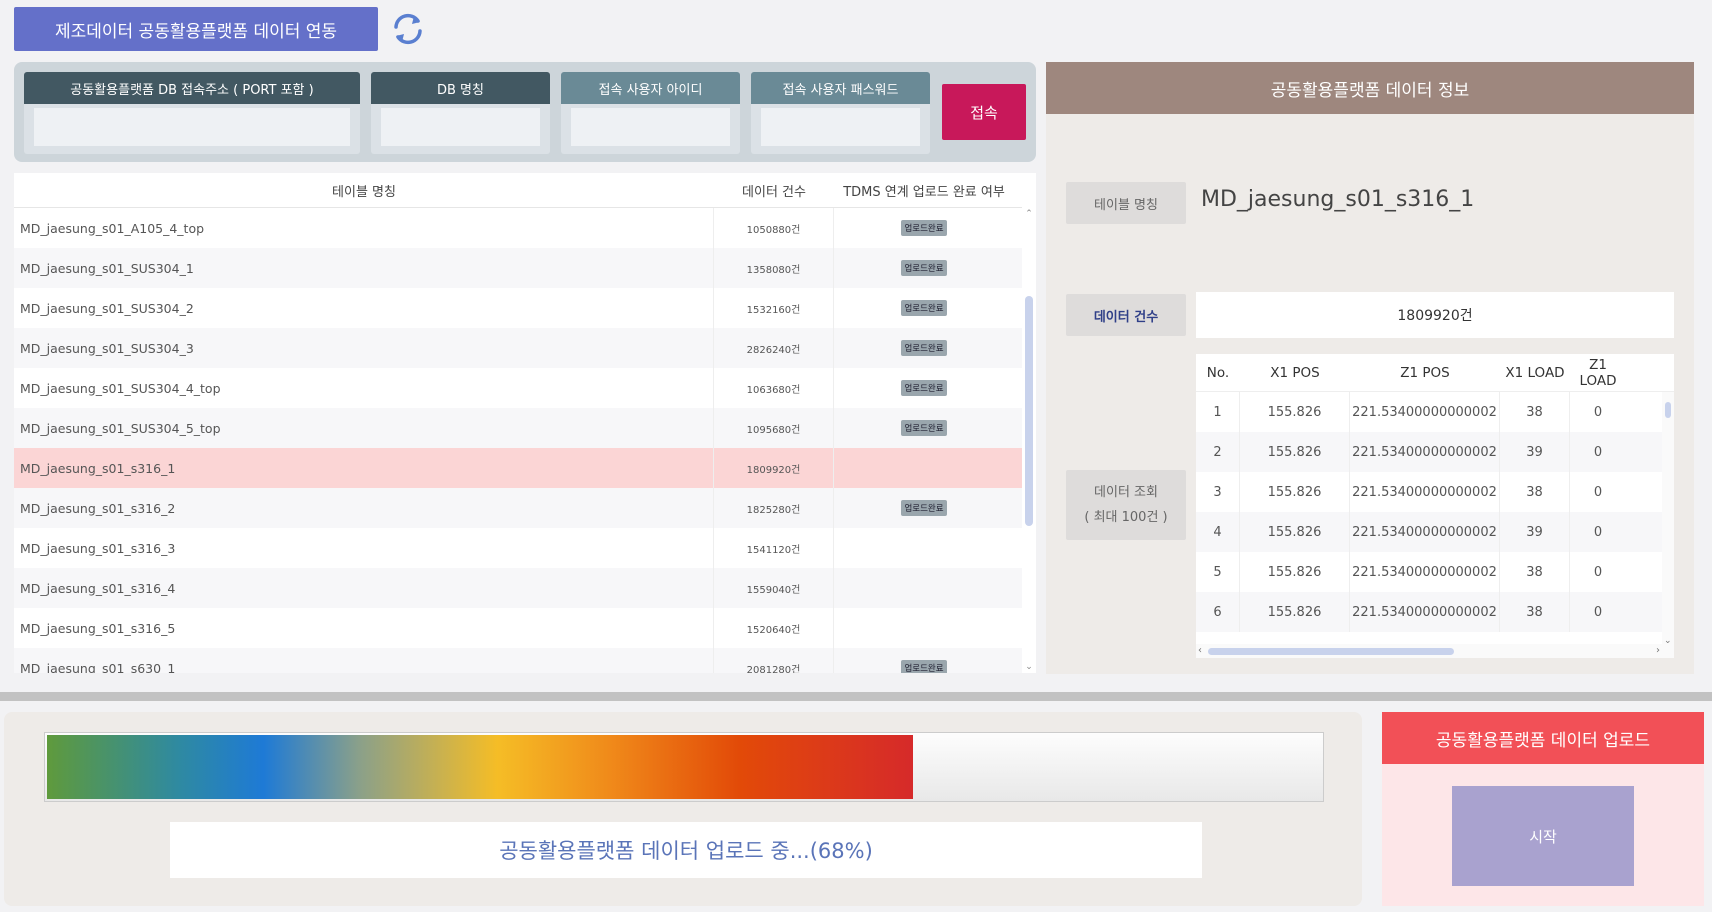  I want to click on column-header-table-name: 테이블 명칭, so click(364, 190).